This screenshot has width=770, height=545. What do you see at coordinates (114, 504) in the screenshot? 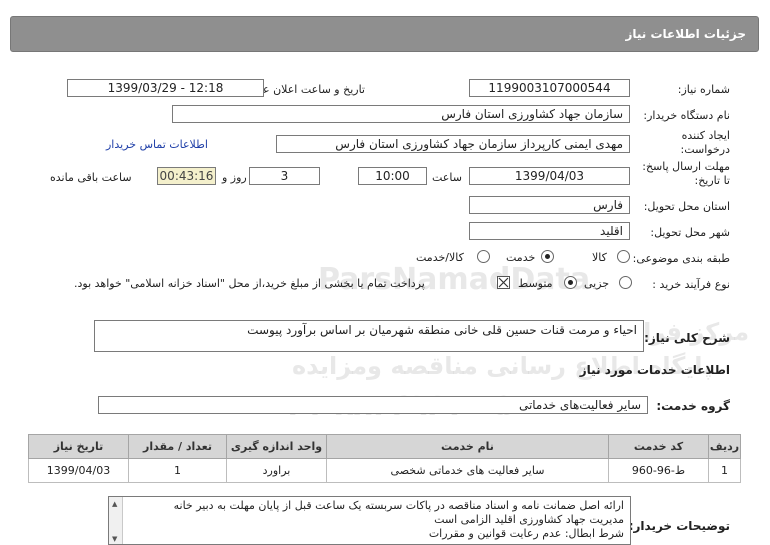
I see `scroll-up-icon: ▲` at bounding box center [114, 504].